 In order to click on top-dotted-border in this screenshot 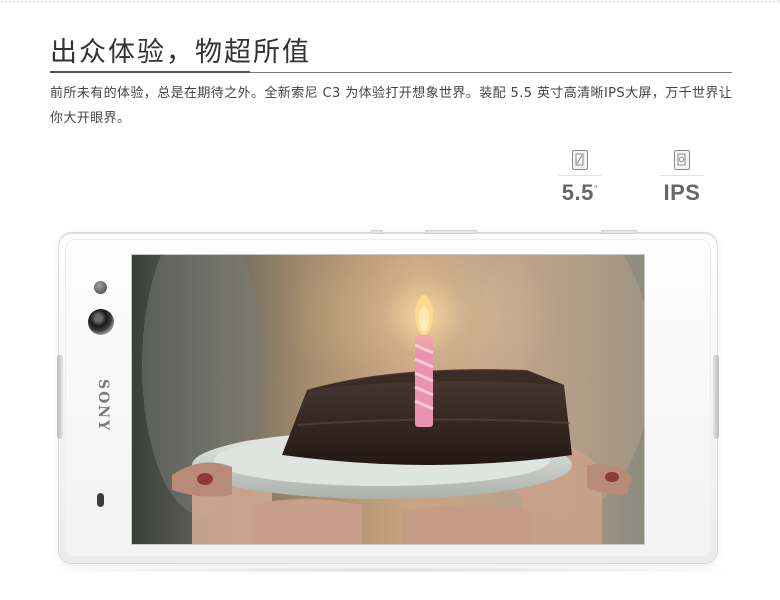, I will do `click(390, 1)`.